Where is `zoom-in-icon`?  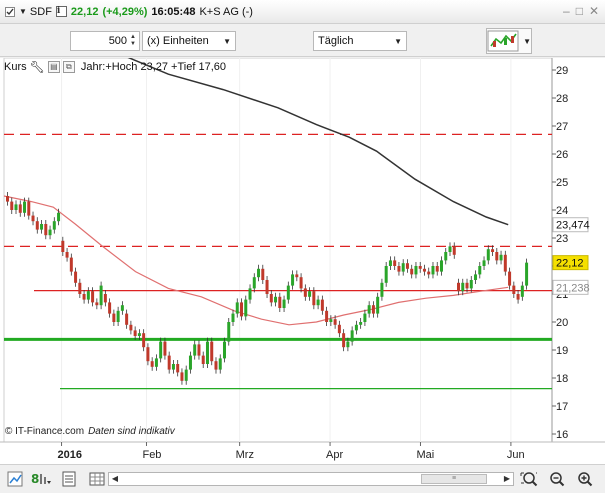 zoom-in-icon is located at coordinates (585, 479).